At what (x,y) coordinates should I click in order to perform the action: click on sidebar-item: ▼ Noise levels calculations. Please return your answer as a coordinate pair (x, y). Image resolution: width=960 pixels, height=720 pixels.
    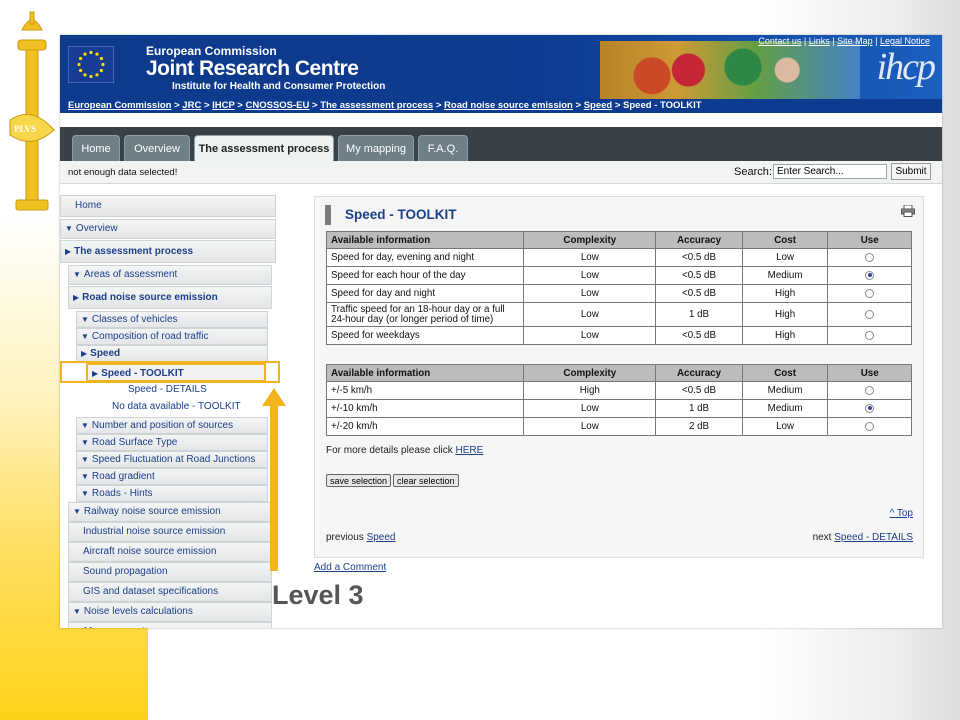
    Looking at the image, I should click on (170, 612).